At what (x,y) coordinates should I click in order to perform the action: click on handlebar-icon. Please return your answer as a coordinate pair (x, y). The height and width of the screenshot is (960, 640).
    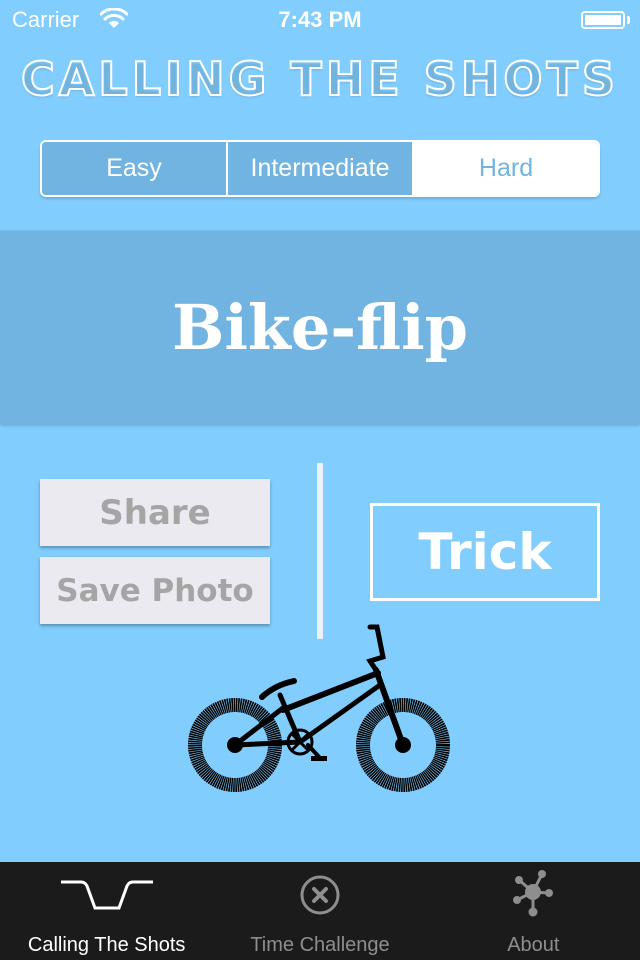
    Looking at the image, I should click on (106, 895).